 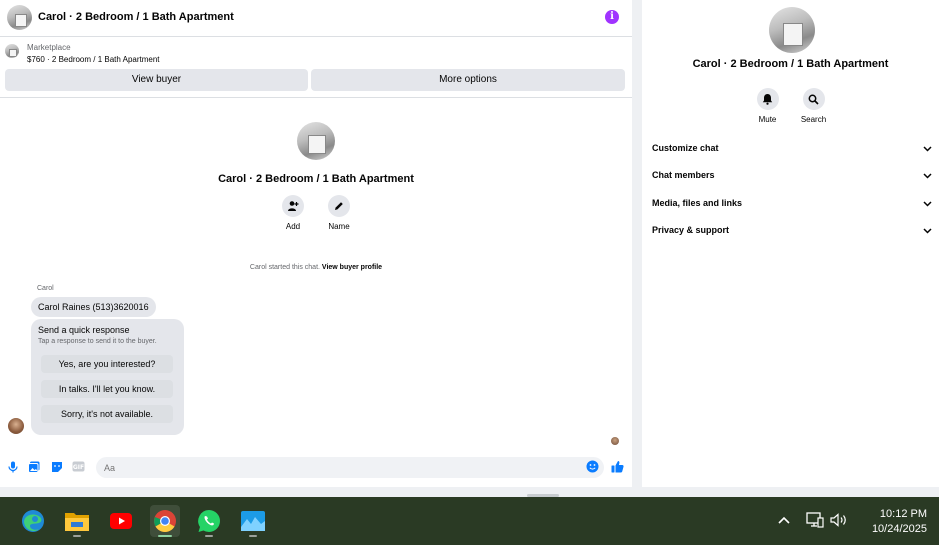 What do you see at coordinates (16, 426) in the screenshot?
I see `sender-avatar` at bounding box center [16, 426].